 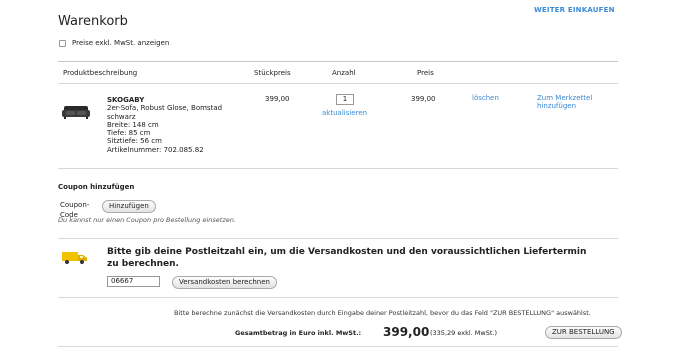 What do you see at coordinates (93, 21) in the screenshot?
I see `page-title: Warenkorb` at bounding box center [93, 21].